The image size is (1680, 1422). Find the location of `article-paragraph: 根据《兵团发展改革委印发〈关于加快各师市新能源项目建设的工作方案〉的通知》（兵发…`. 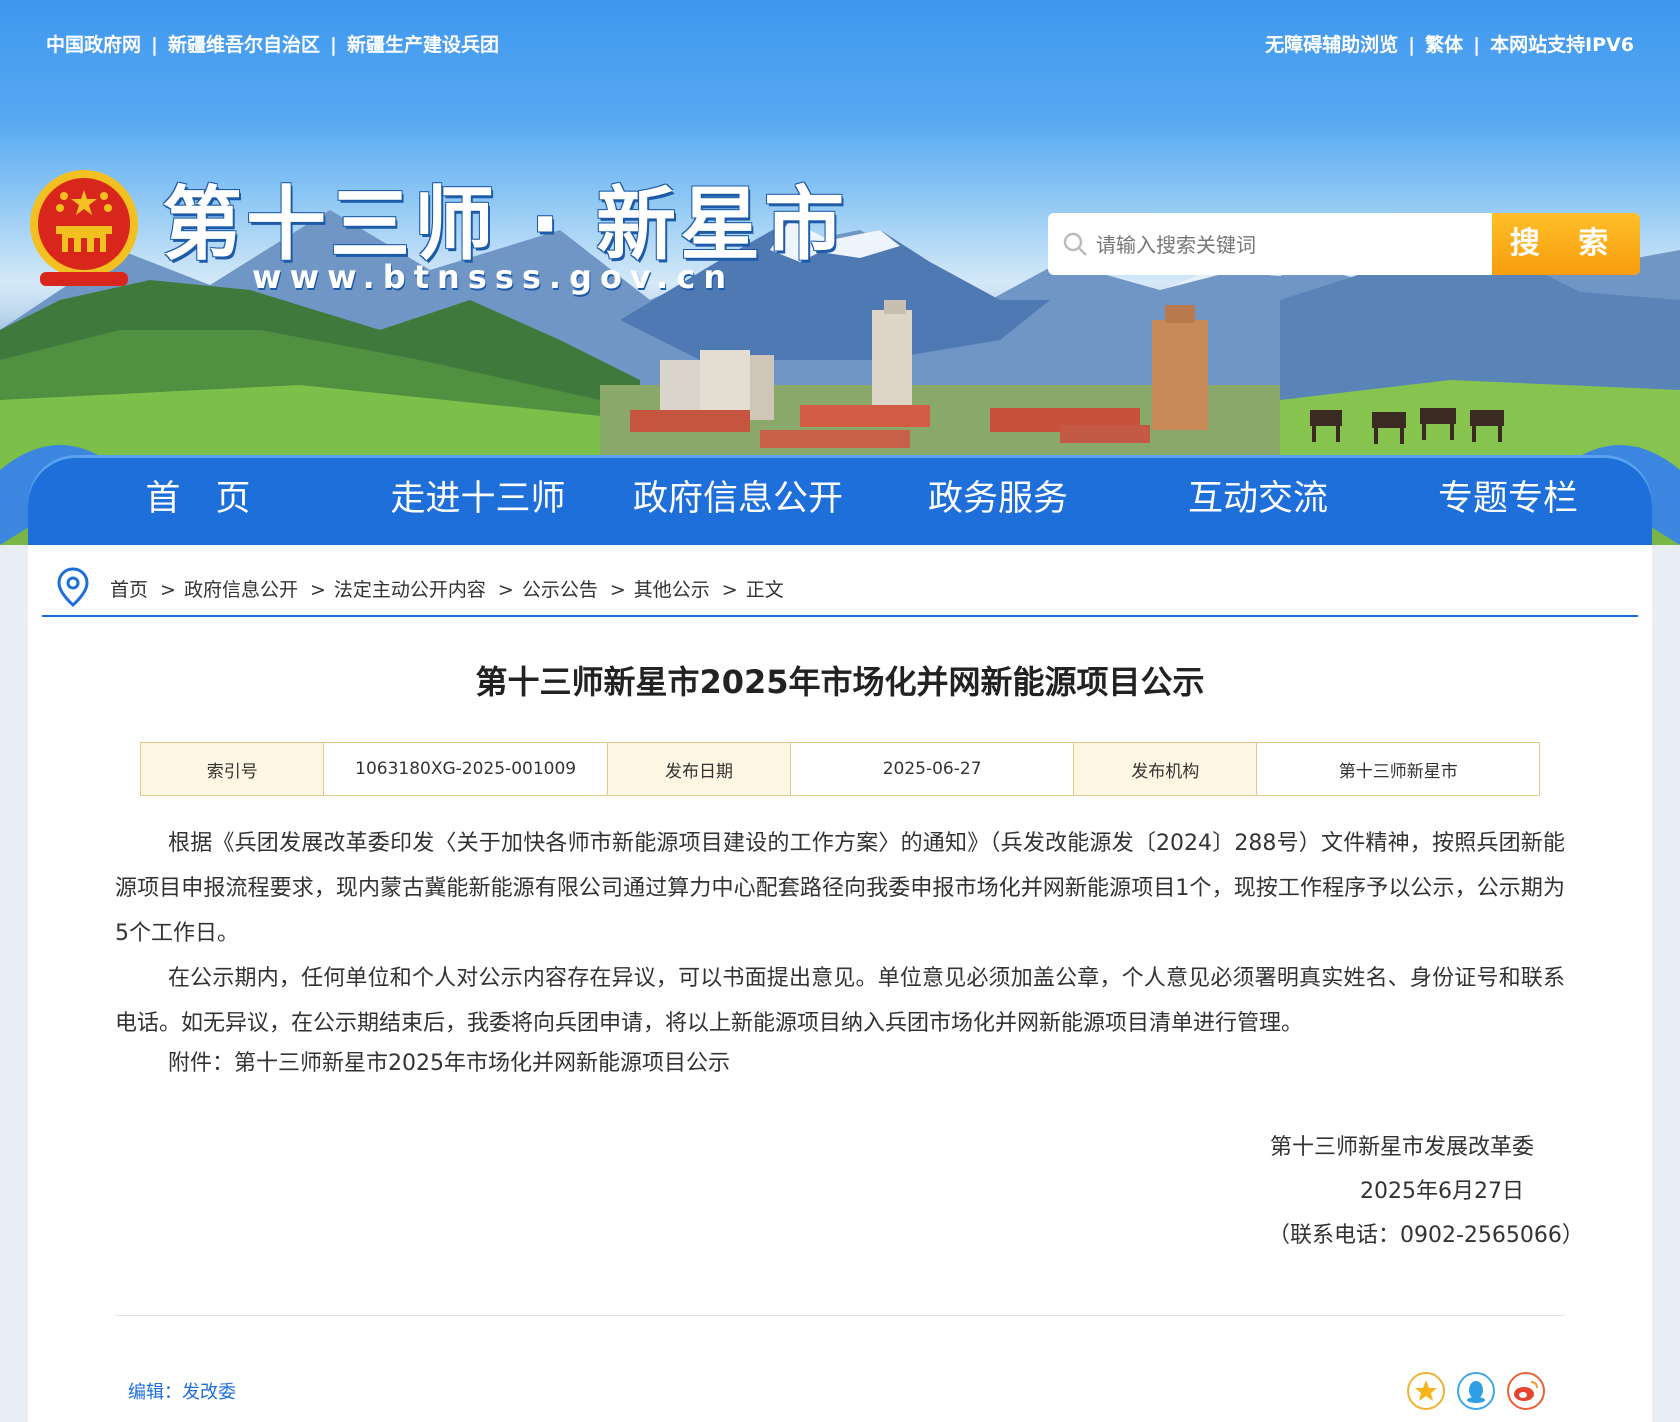

article-paragraph: 根据《兵团发展改革委印发〈关于加快各师市新能源项目建设的工作方案〉的通知》（兵发… is located at coordinates (840, 888).